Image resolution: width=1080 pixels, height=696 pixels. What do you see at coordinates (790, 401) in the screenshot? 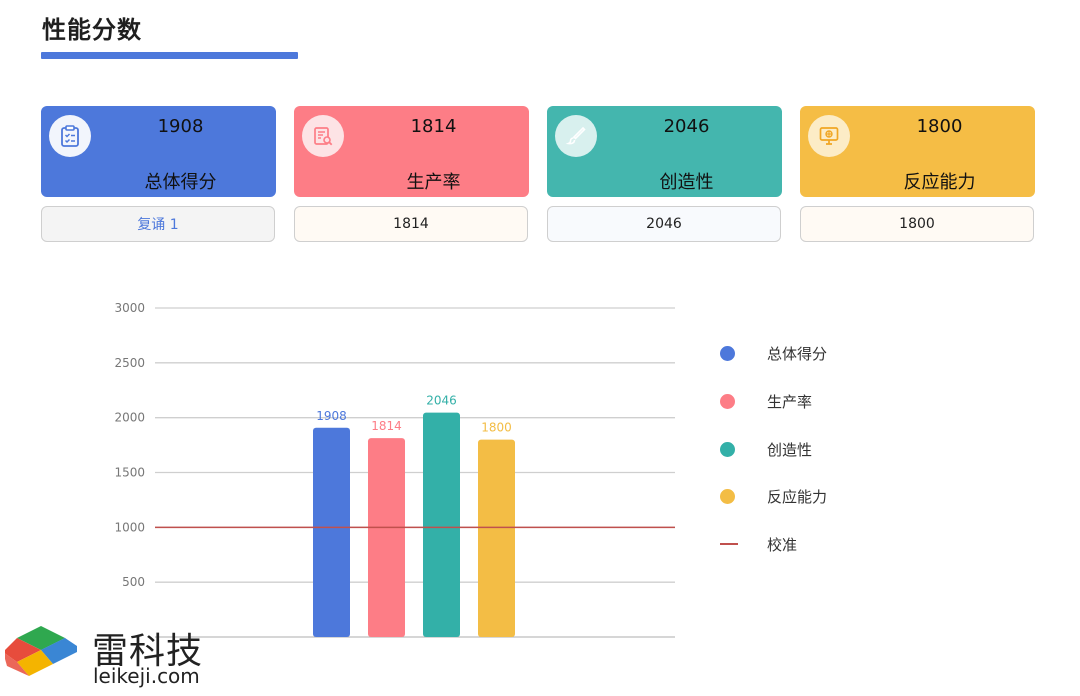
I see `legend-label: 生产率` at bounding box center [790, 401].